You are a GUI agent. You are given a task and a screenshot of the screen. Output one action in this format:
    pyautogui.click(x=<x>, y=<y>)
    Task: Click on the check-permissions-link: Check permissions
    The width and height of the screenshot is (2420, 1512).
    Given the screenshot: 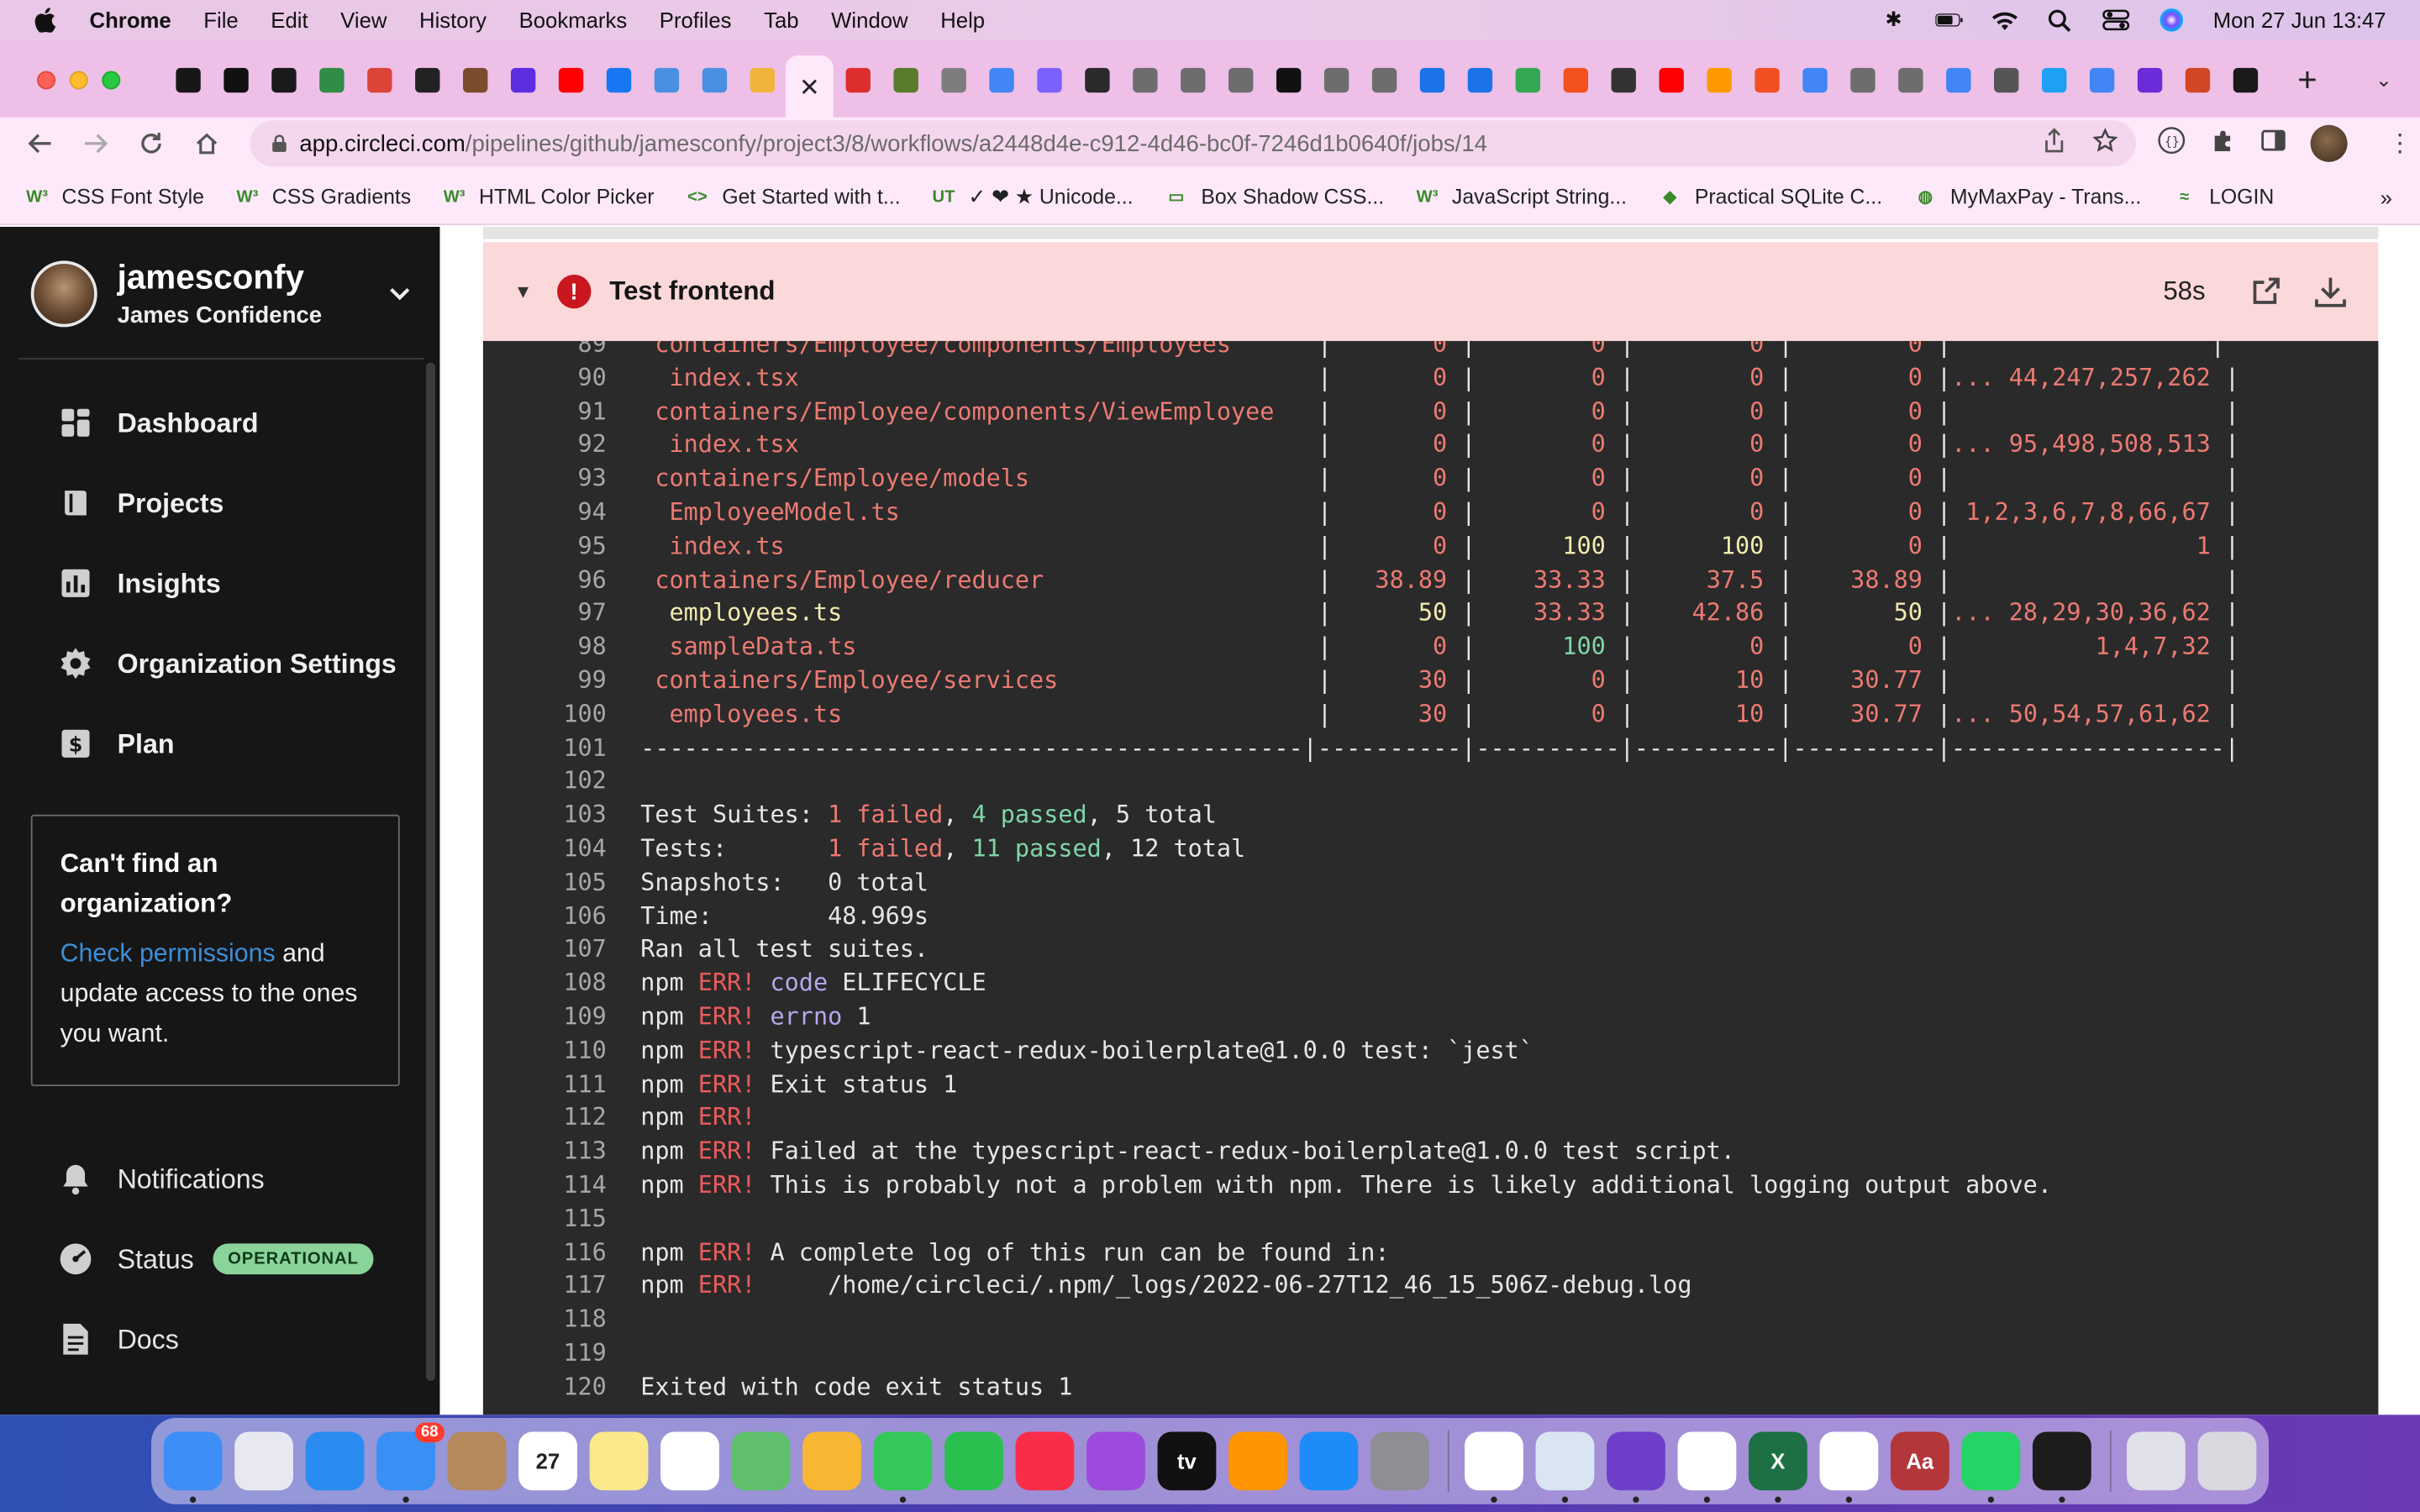 What is the action you would take?
    pyautogui.click(x=168, y=954)
    